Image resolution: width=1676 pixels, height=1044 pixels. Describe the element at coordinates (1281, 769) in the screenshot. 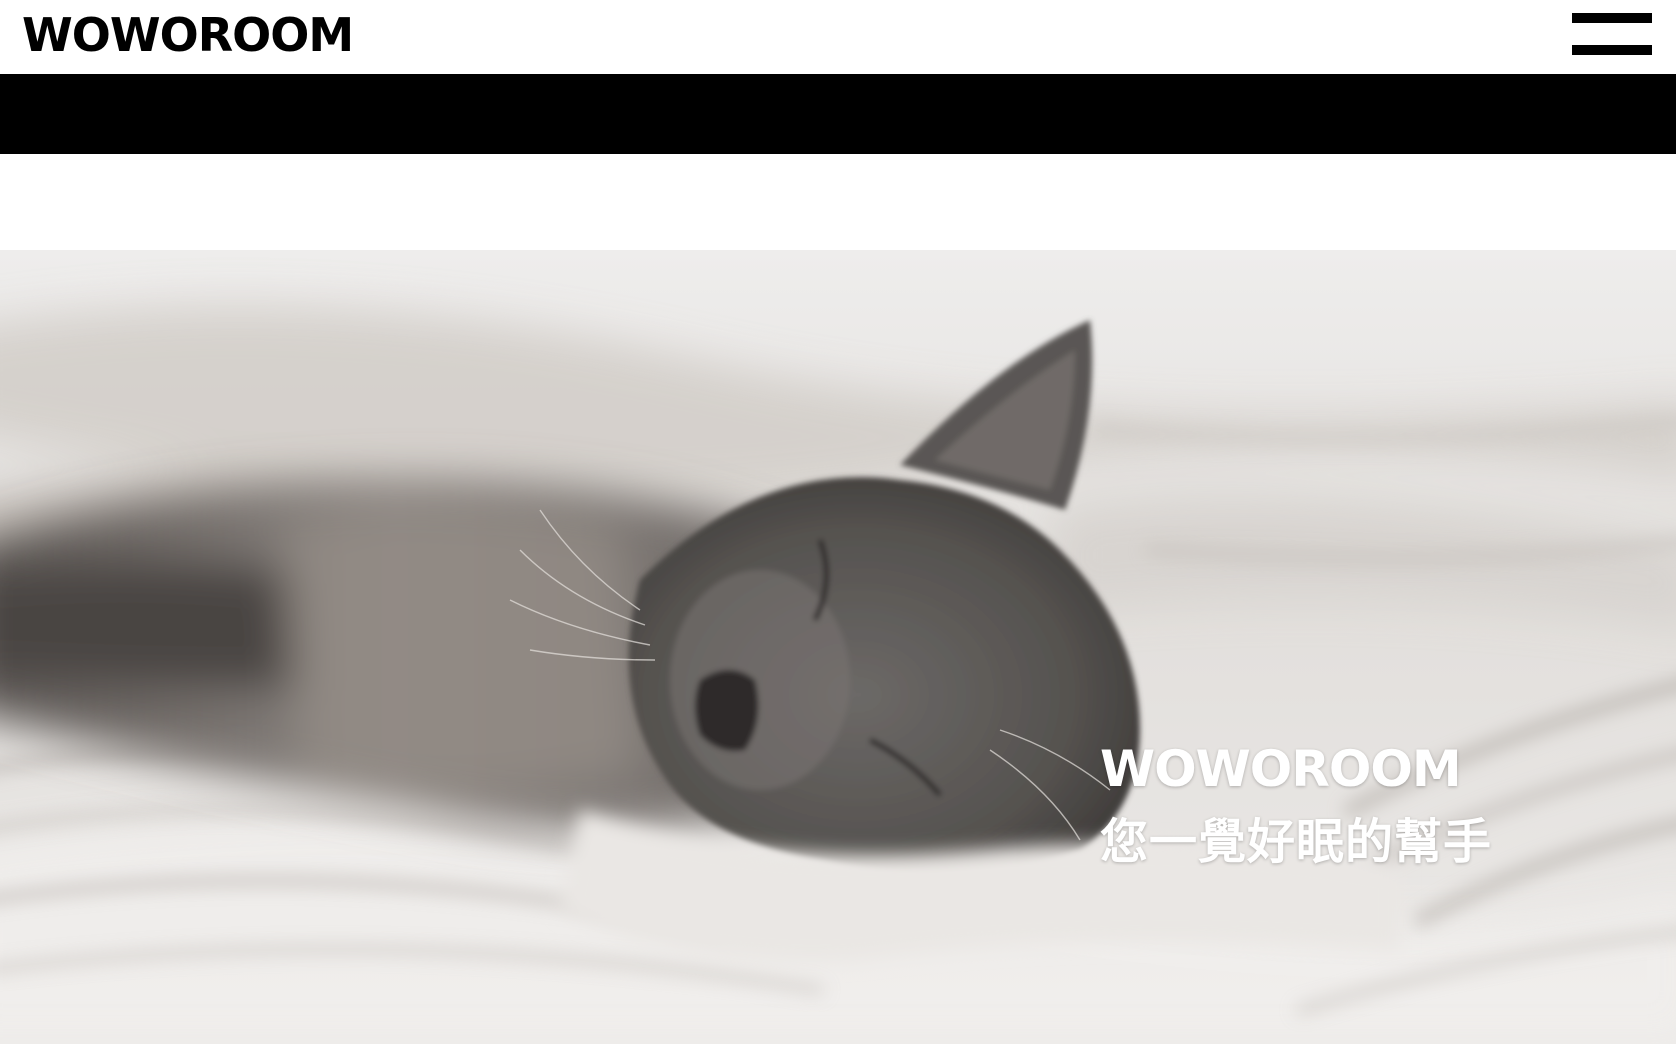

I see `hero-brand: WOWOROOM` at that location.